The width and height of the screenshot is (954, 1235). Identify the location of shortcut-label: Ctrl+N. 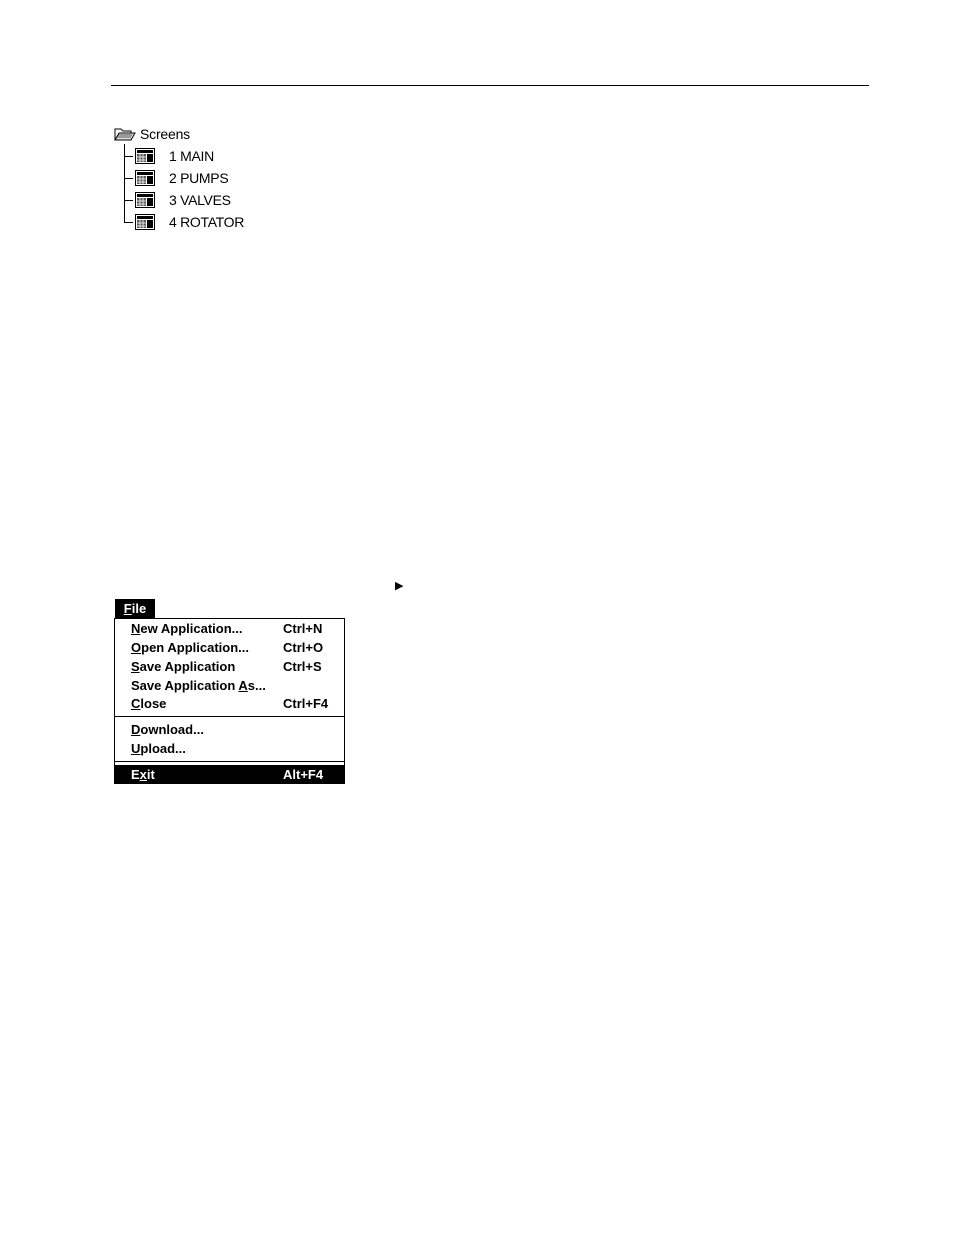
(303, 628).